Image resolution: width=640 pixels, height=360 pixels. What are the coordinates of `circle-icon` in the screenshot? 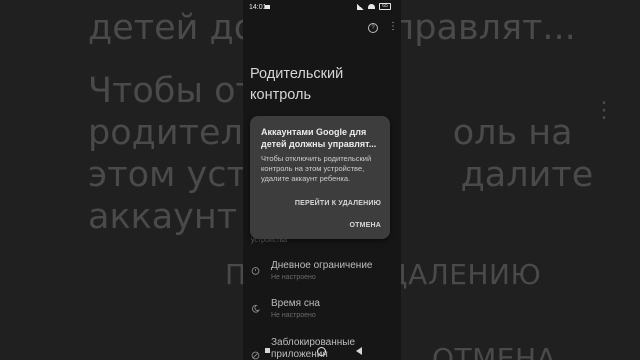 It's located at (321, 351).